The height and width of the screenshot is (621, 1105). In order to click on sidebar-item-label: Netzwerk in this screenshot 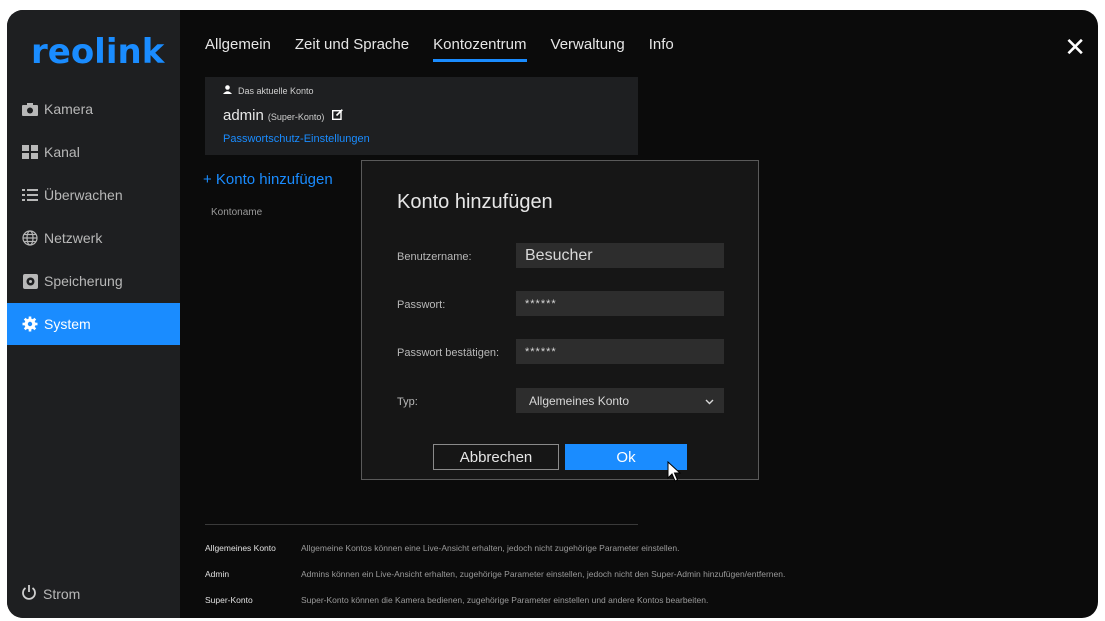, I will do `click(73, 238)`.